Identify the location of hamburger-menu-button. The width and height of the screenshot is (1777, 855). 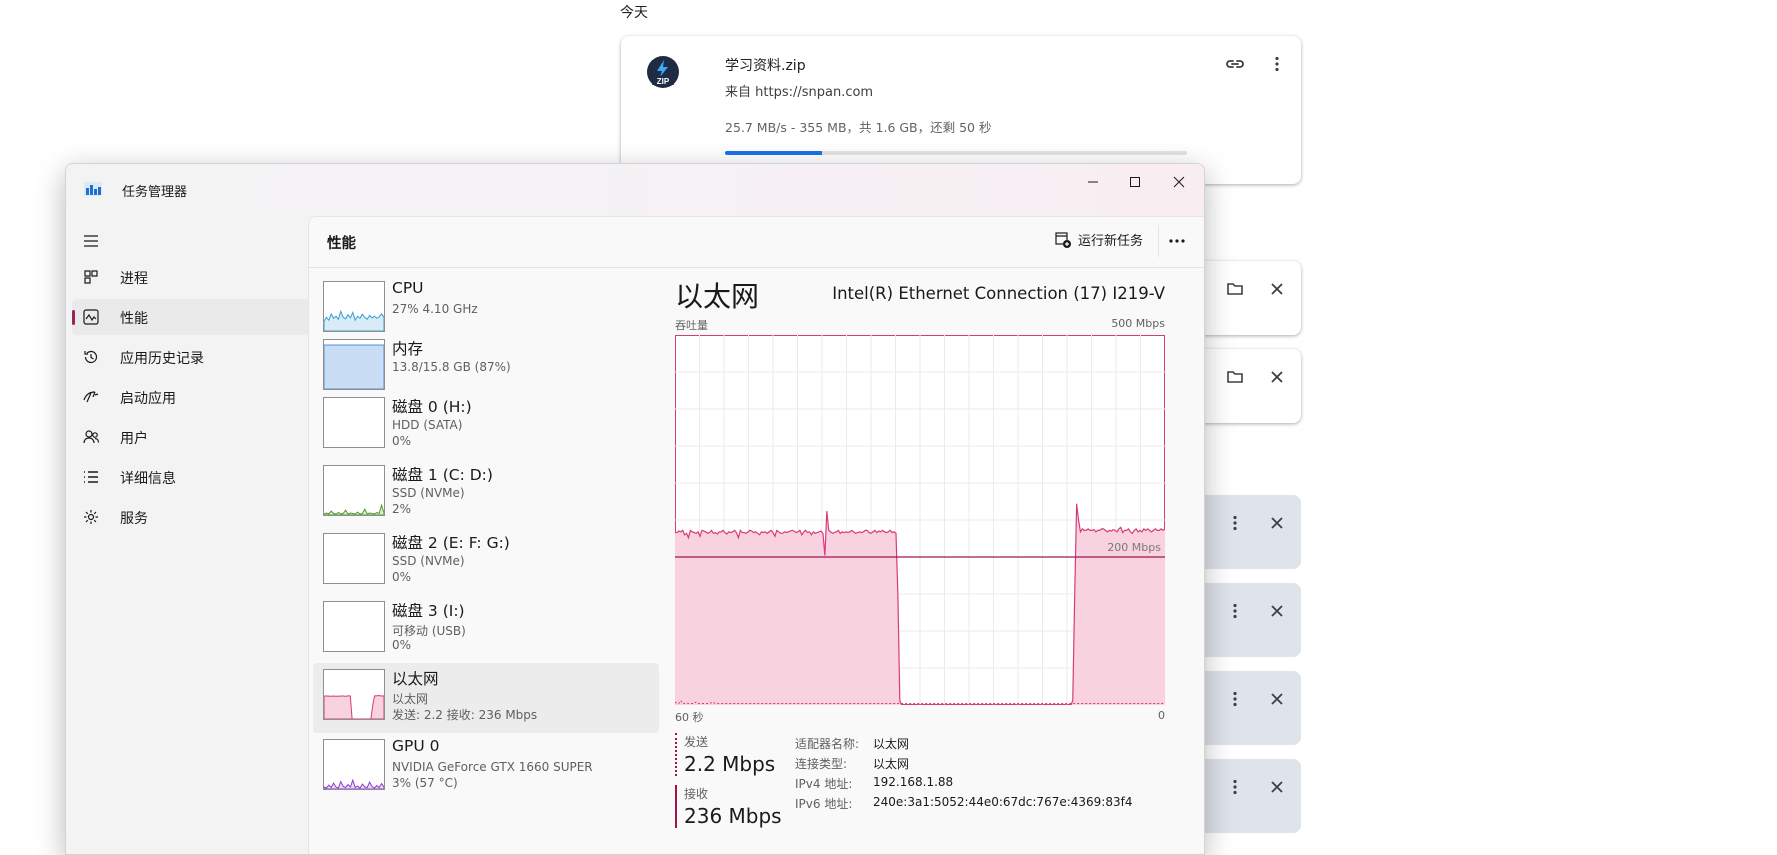
(91, 241).